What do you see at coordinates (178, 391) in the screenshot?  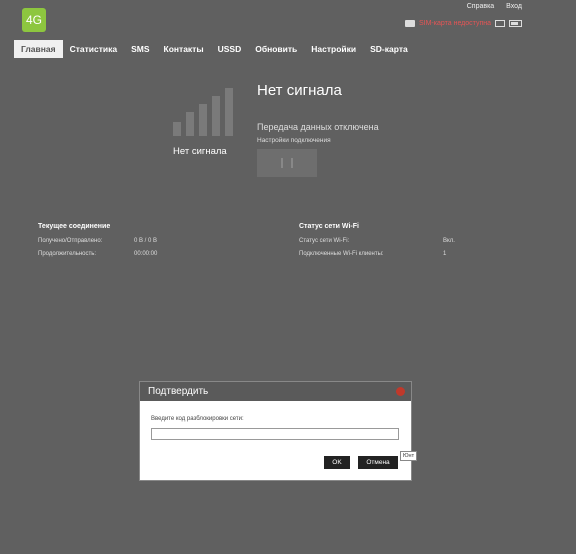 I see `dialog-title: Подтвердить` at bounding box center [178, 391].